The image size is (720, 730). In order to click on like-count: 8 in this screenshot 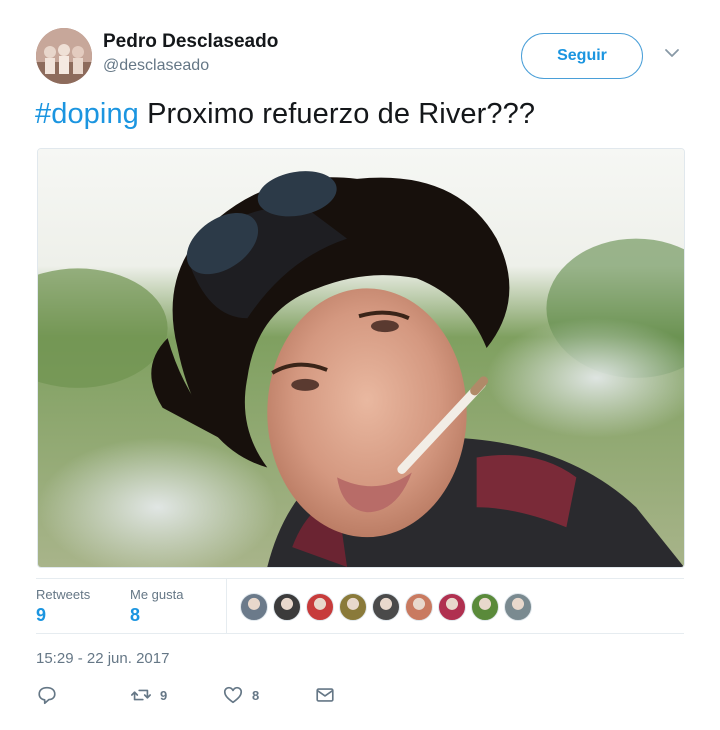, I will do `click(256, 695)`.